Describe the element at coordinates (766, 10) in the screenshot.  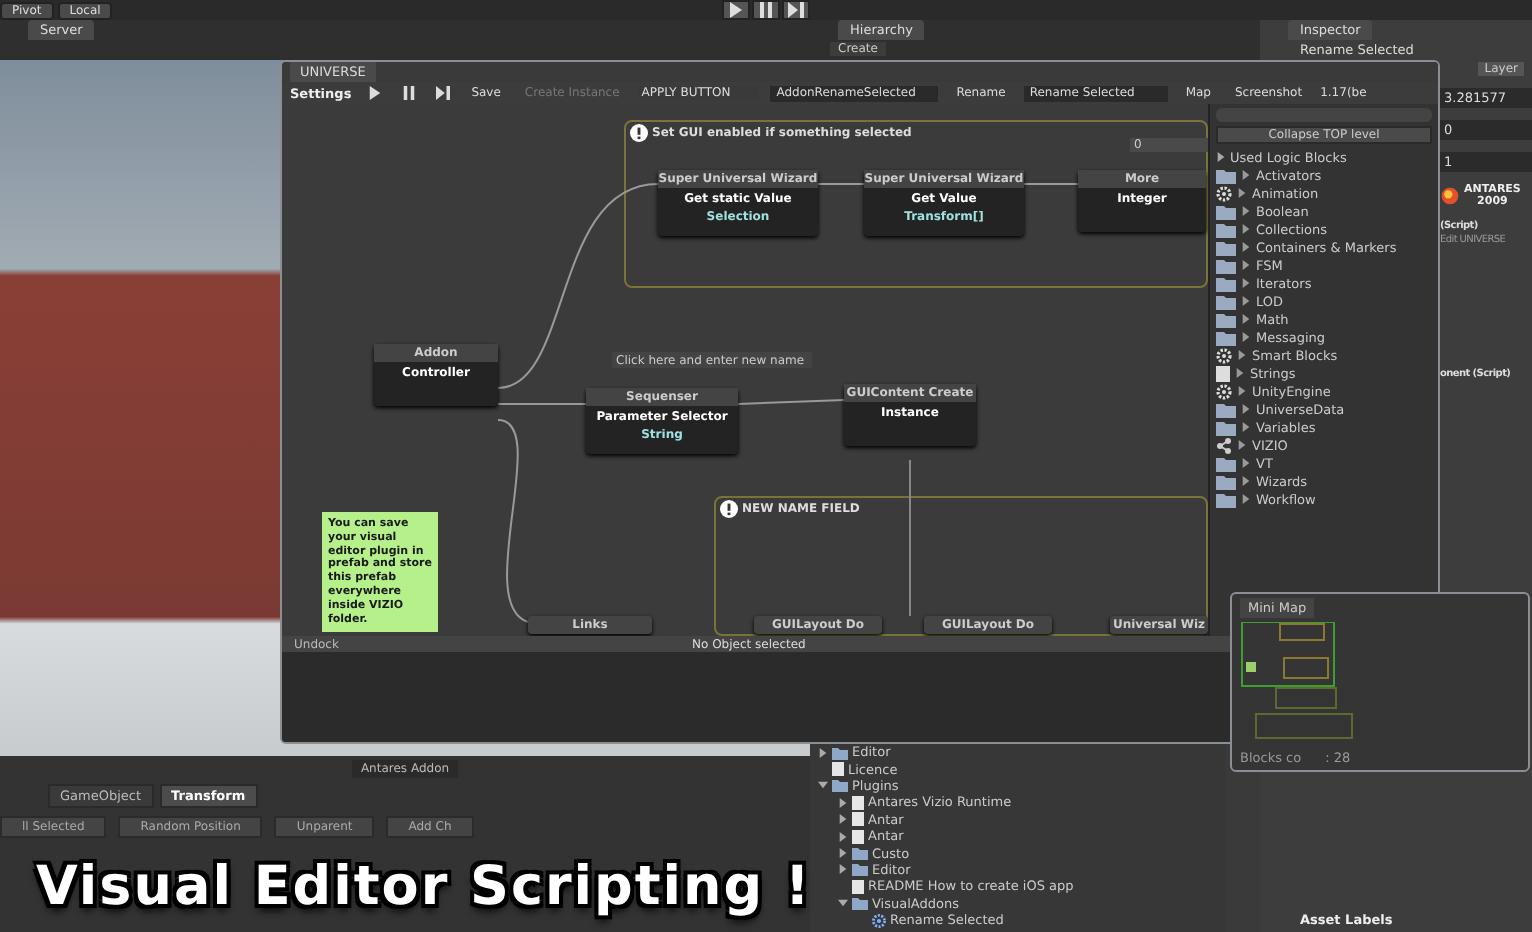
I see `pause-button` at that location.